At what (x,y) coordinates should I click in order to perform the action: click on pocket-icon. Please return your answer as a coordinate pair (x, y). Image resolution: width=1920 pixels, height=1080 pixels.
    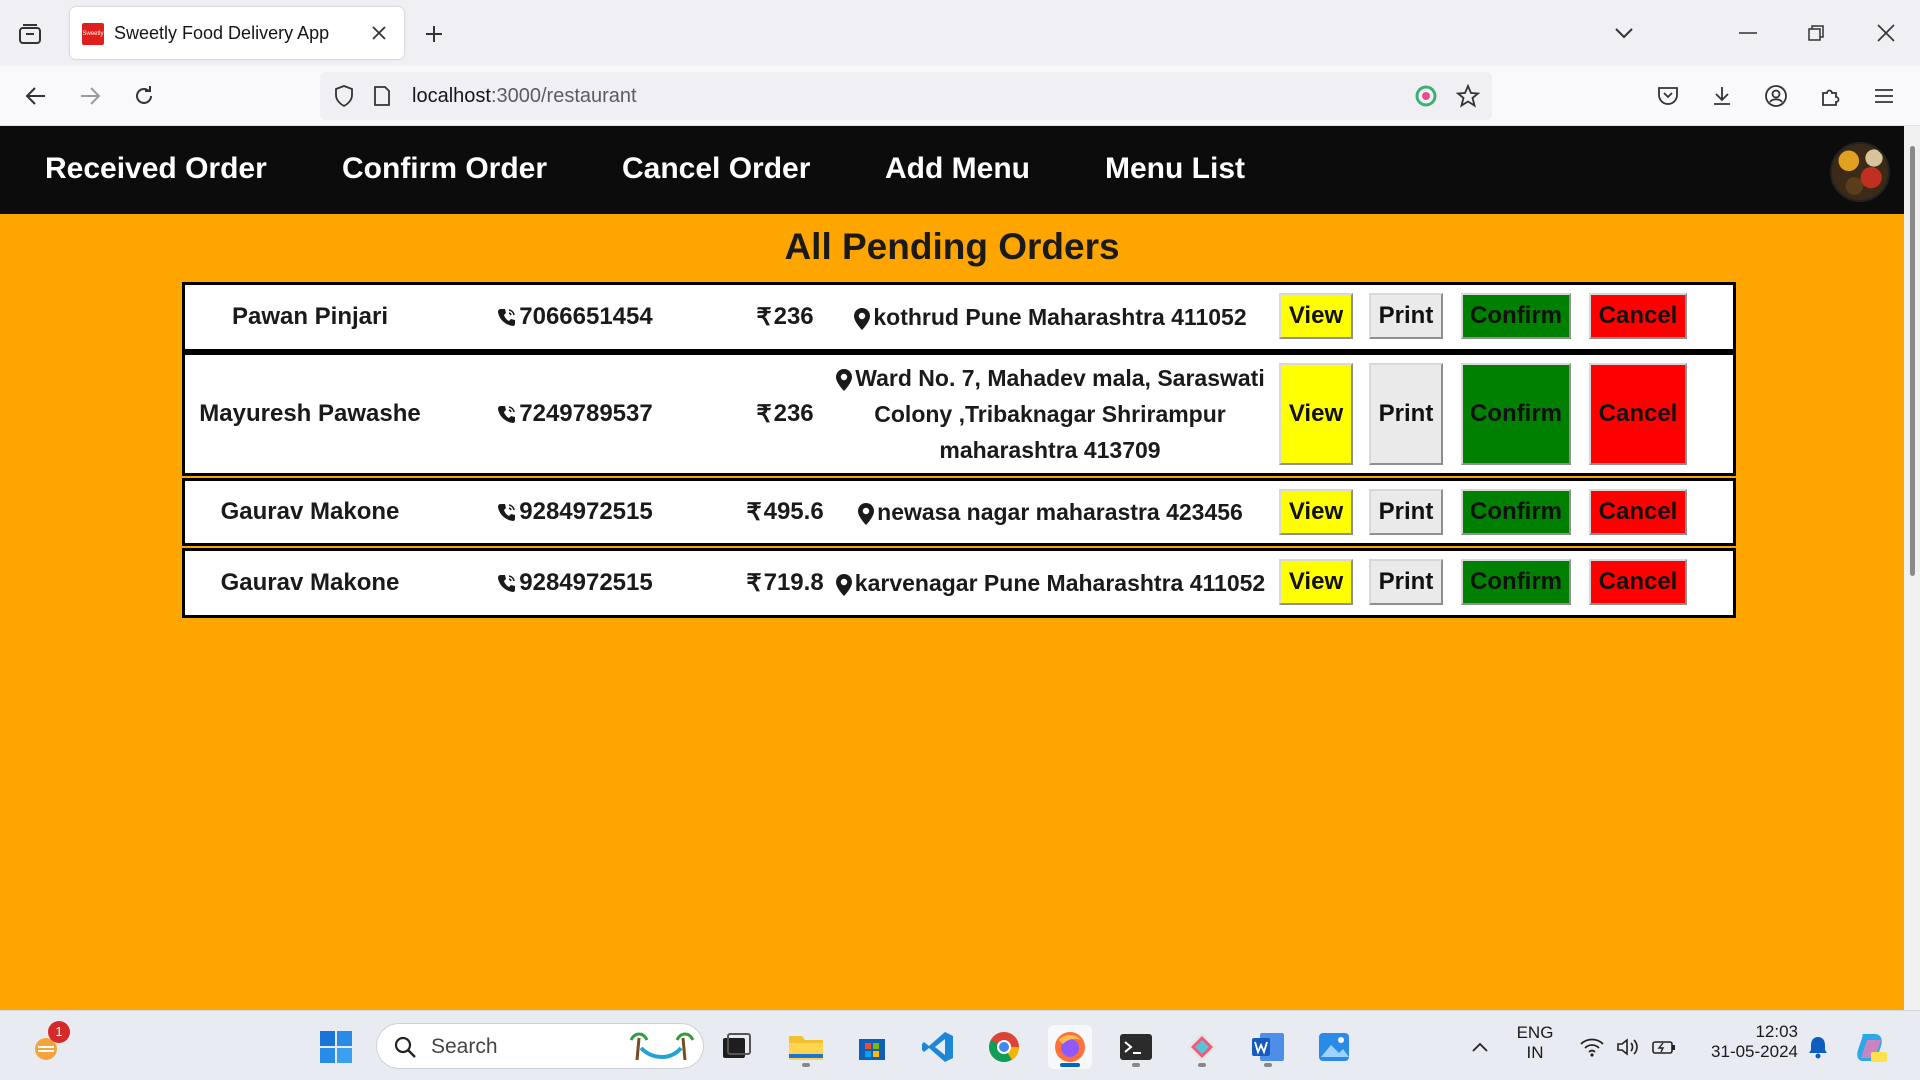
    Looking at the image, I should click on (1668, 96).